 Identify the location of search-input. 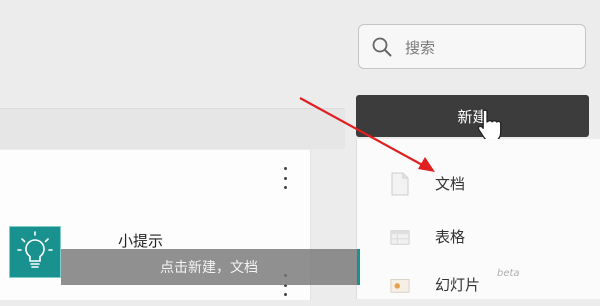
(490, 48).